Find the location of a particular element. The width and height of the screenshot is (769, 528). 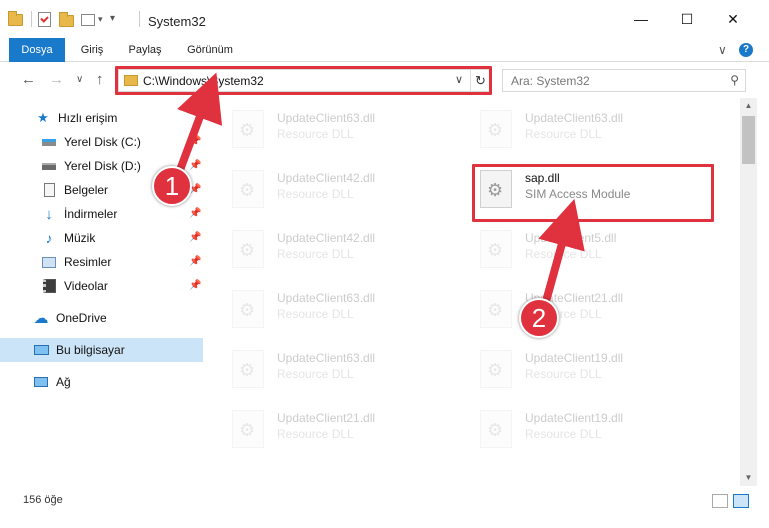

expand-ribbon-icon: ∨ is located at coordinates (722, 50).